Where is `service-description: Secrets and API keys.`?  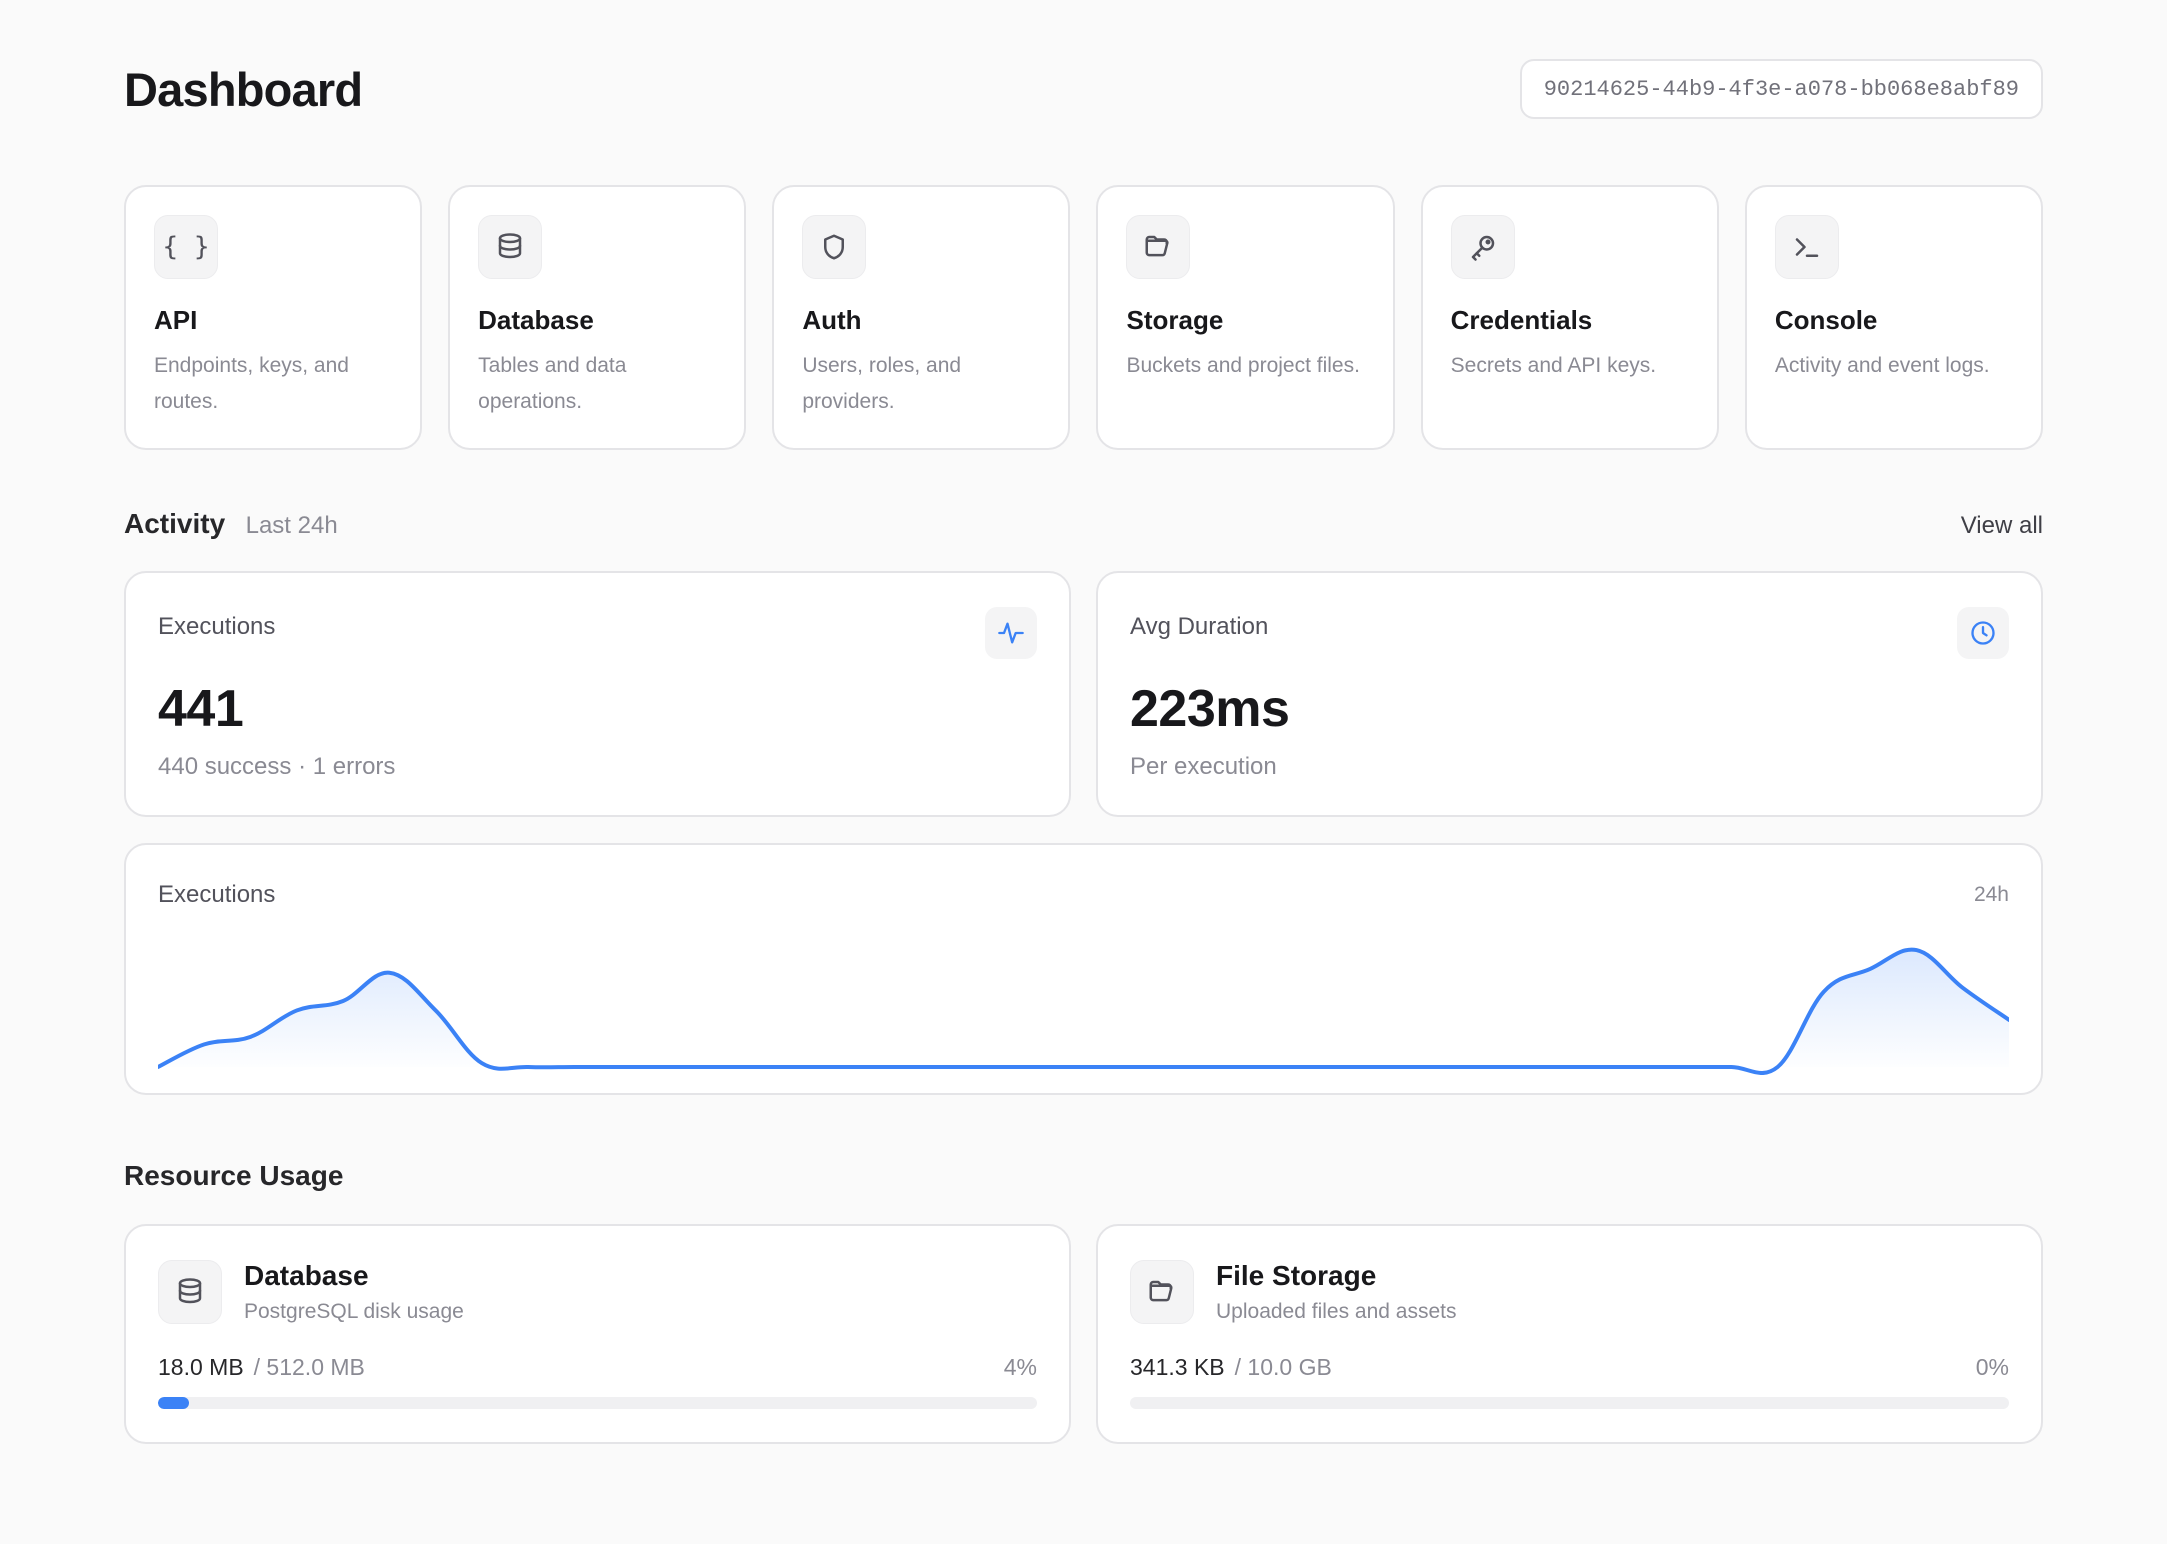
service-description: Secrets and API keys. is located at coordinates (1553, 365).